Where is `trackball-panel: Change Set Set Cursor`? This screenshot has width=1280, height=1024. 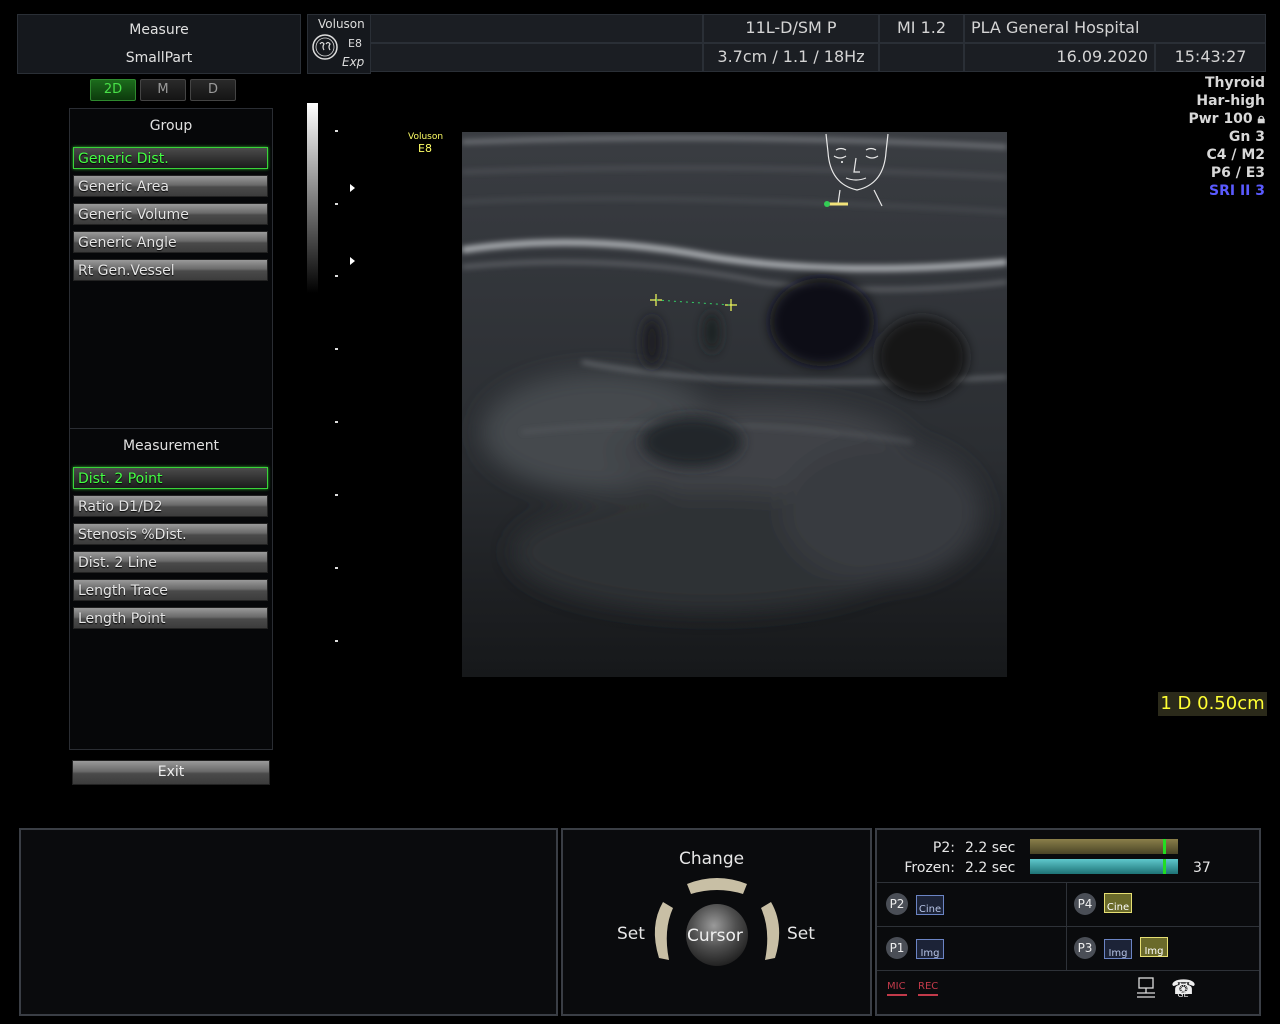 trackball-panel: Change Set Set Cursor is located at coordinates (716, 922).